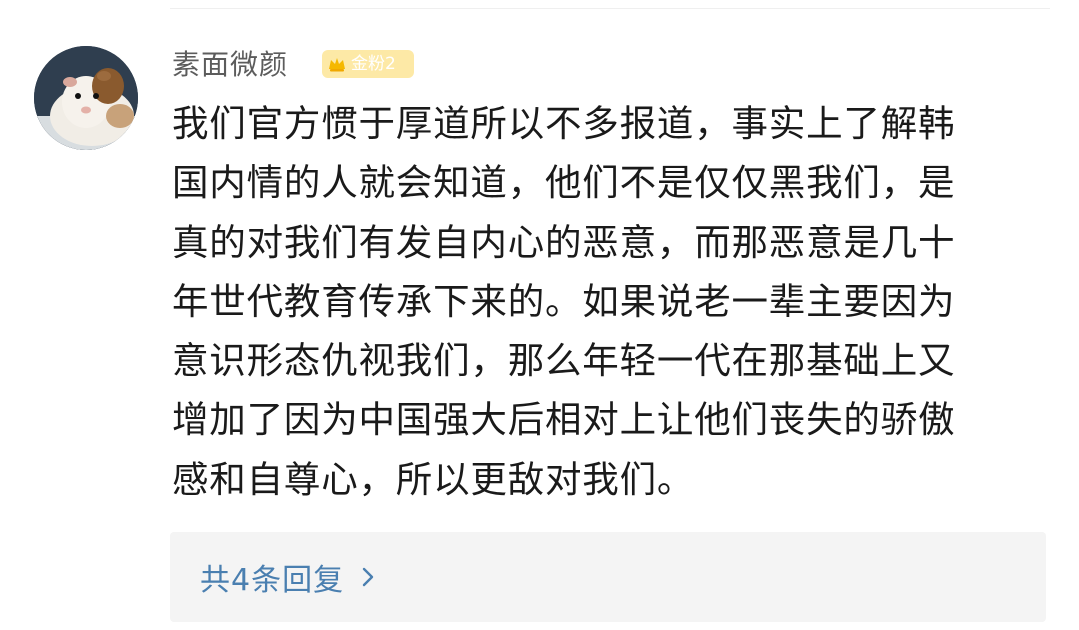 Image resolution: width=1079 pixels, height=630 pixels. I want to click on comment-line: 国内情的人就会知道，他们不是仅仅黑我们，是, so click(564, 183).